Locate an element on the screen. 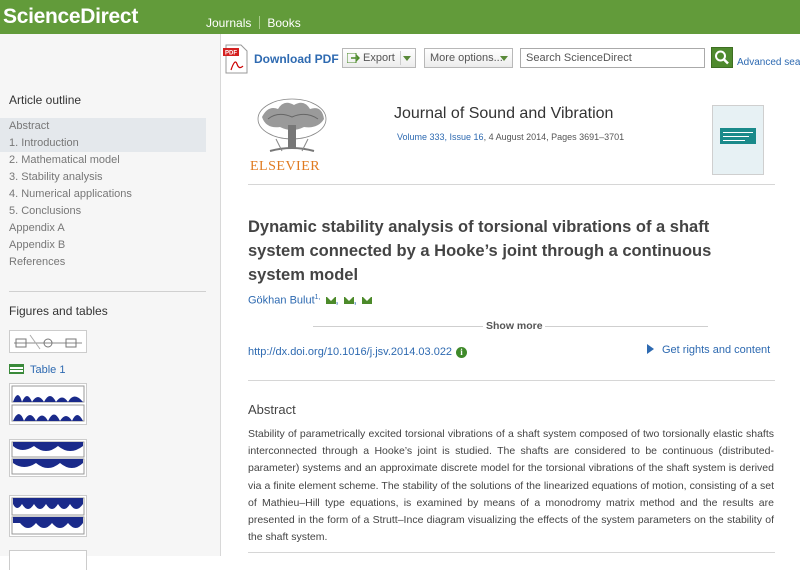  outline-item-introduction: 1. Introduction is located at coordinates (103, 143).